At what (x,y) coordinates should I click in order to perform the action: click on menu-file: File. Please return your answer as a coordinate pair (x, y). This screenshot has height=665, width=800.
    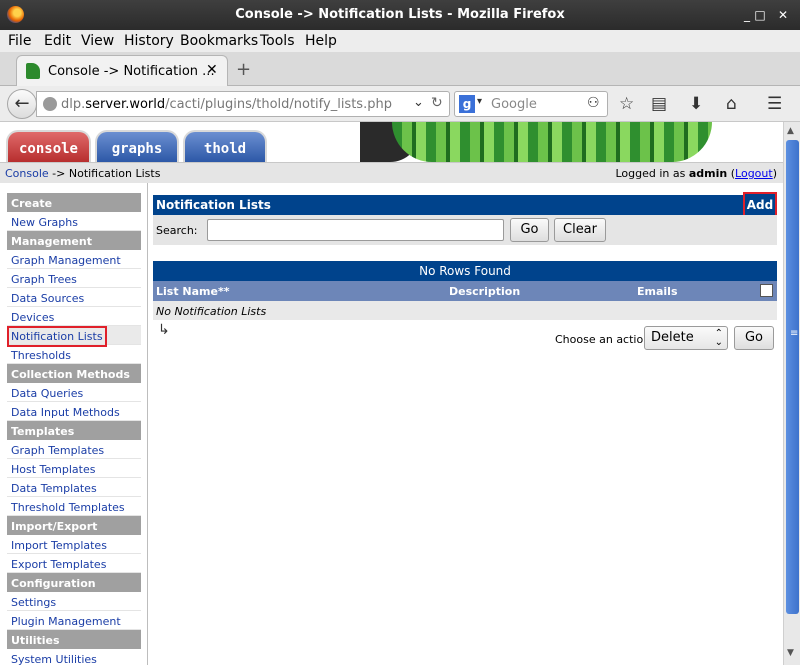
    Looking at the image, I should click on (19, 41).